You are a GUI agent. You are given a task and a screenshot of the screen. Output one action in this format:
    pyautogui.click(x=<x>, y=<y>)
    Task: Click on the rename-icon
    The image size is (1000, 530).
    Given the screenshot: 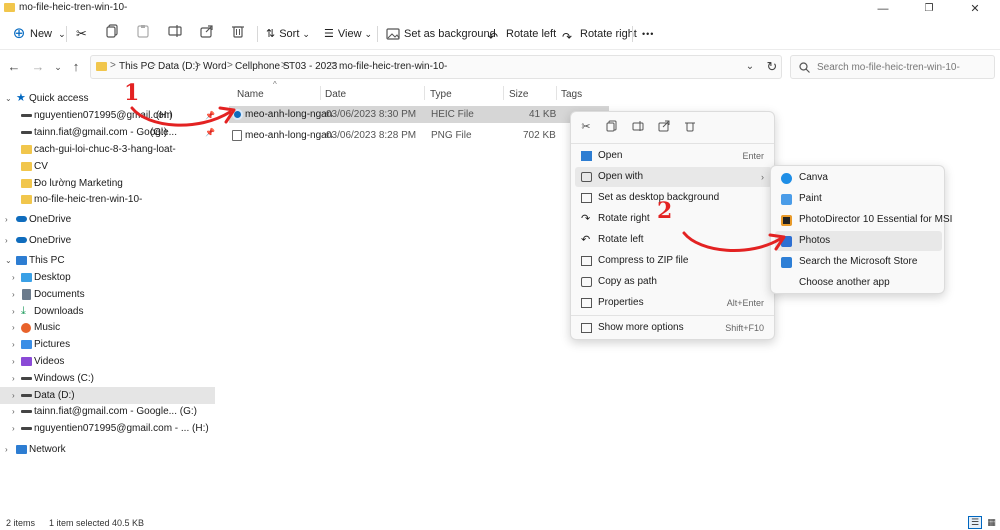 What is the action you would take?
    pyautogui.click(x=638, y=126)
    